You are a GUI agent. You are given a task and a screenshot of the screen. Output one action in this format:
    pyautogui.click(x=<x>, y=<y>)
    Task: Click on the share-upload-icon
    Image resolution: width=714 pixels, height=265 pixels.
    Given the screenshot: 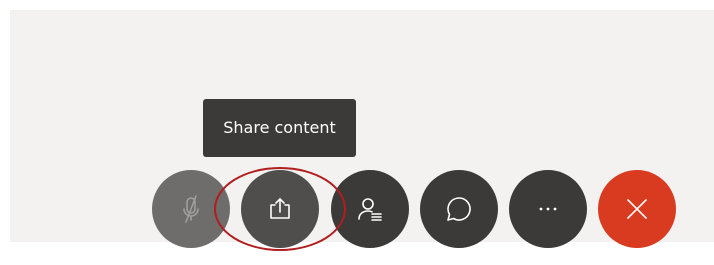 What is the action you would take?
    pyautogui.click(x=280, y=209)
    